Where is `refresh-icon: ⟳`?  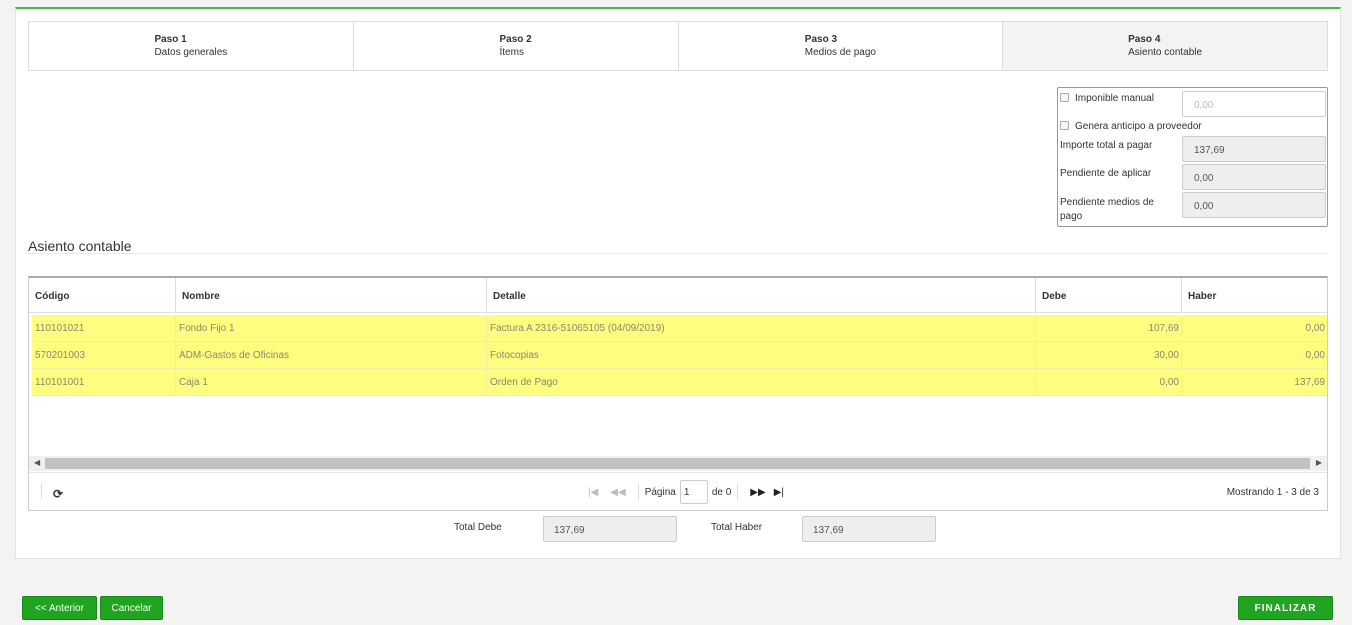
refresh-icon: ⟳ is located at coordinates (58, 494).